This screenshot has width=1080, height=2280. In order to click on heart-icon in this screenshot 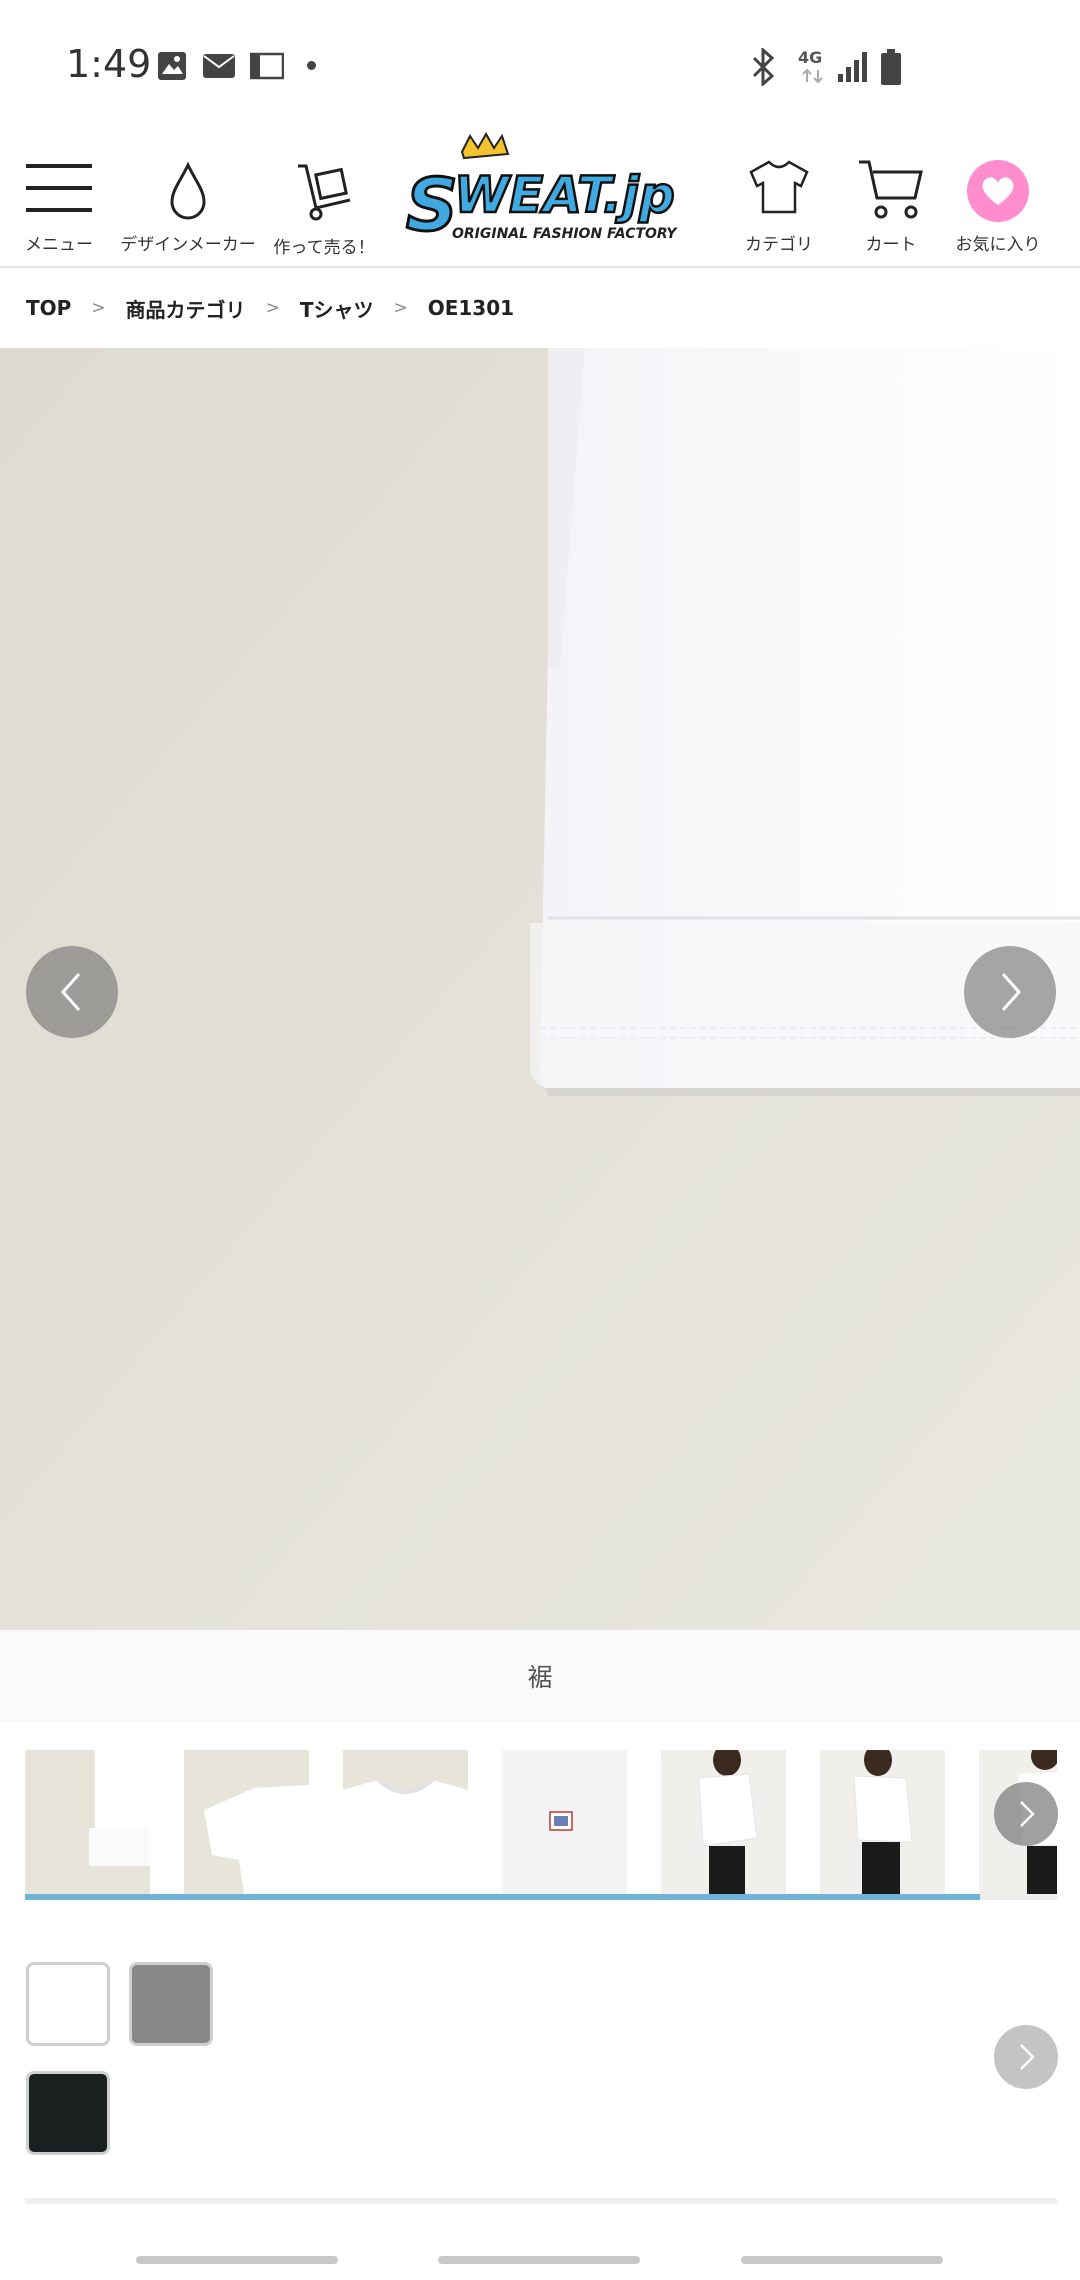, I will do `click(998, 191)`.